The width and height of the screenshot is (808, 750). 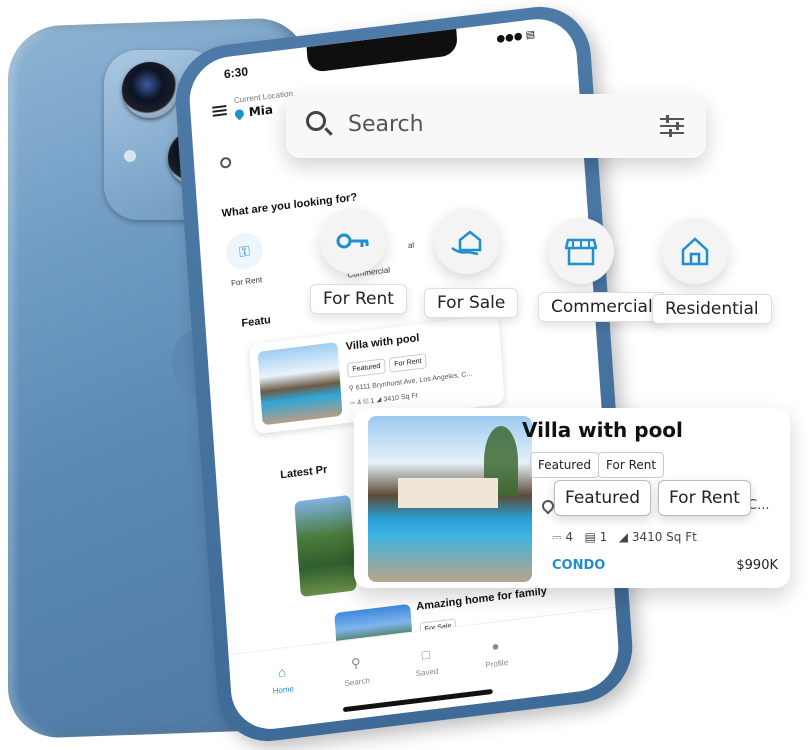 What do you see at coordinates (150, 90) in the screenshot?
I see `camera-lens-icon` at bounding box center [150, 90].